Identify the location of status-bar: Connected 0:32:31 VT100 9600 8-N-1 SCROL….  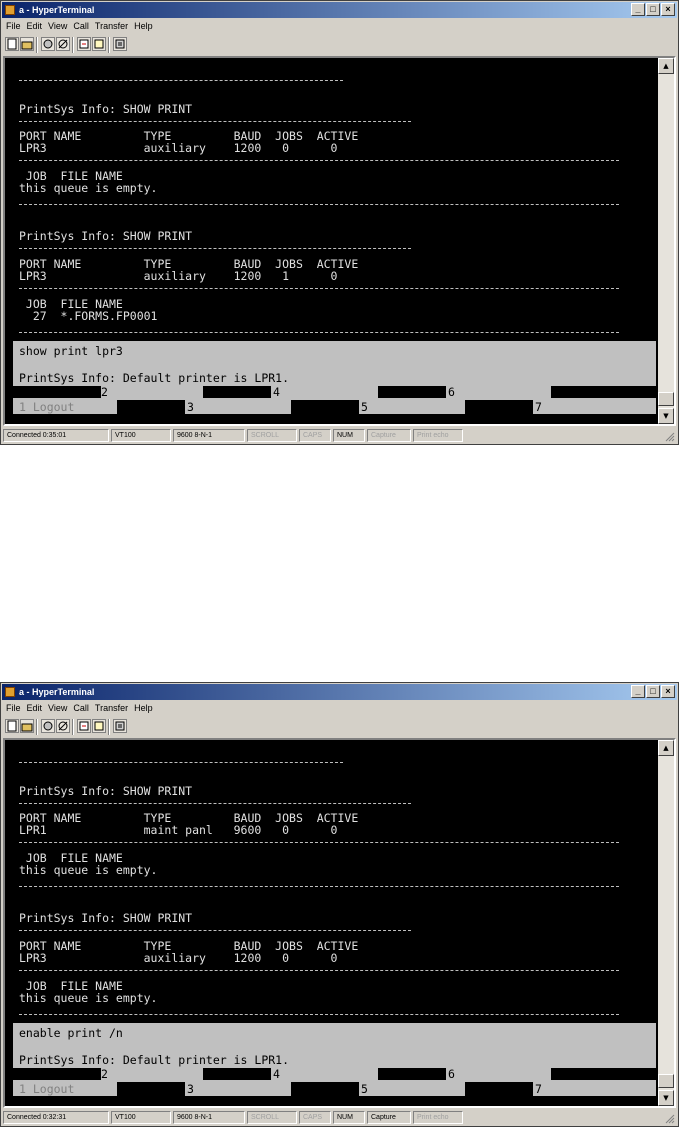
(339, 1118).